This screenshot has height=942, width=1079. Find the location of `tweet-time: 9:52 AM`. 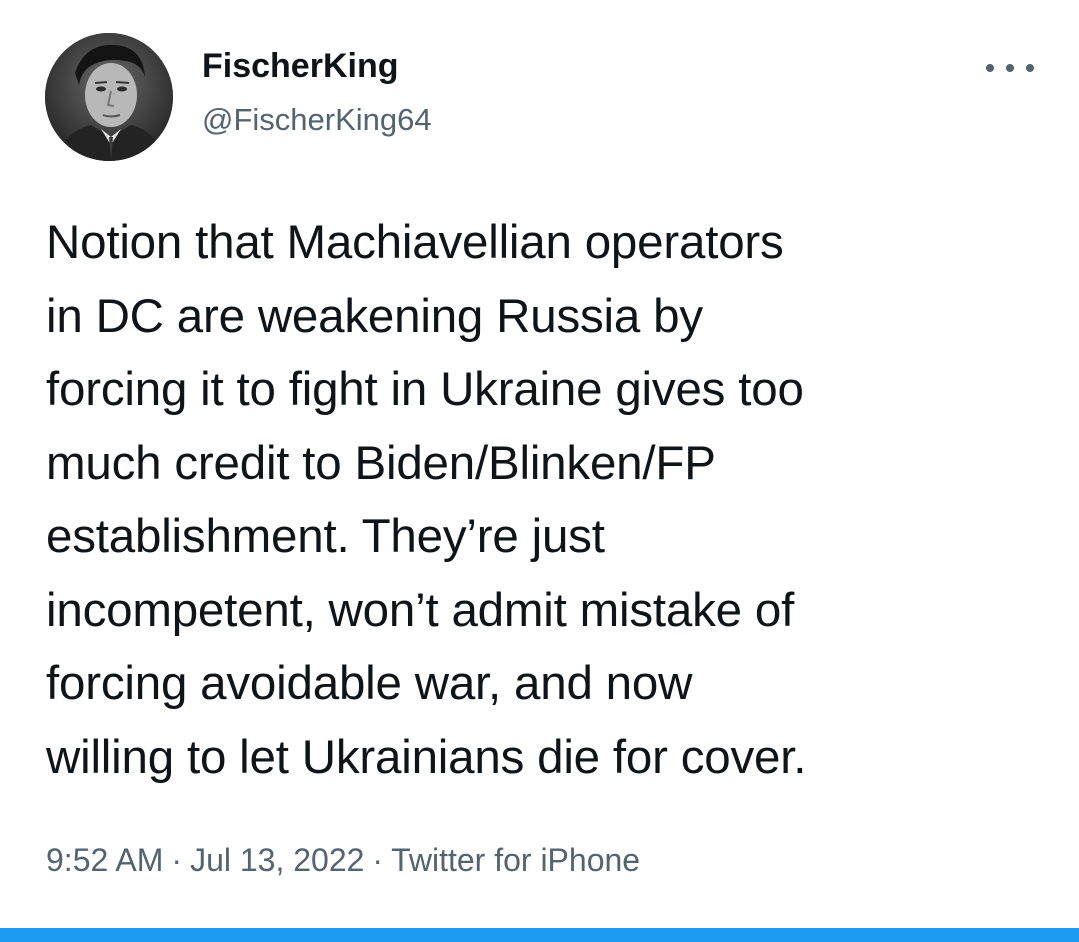

tweet-time: 9:52 AM is located at coordinates (104, 860).